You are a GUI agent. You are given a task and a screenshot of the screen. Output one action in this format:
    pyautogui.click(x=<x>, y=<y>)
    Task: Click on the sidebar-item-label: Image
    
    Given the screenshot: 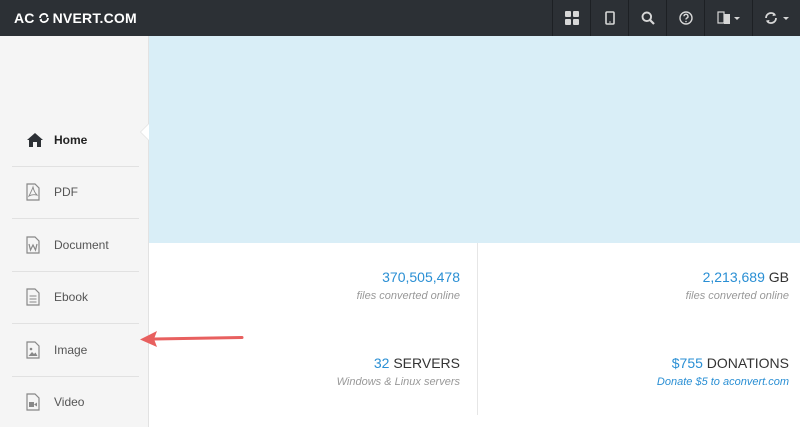 What is the action you would take?
    pyautogui.click(x=71, y=349)
    